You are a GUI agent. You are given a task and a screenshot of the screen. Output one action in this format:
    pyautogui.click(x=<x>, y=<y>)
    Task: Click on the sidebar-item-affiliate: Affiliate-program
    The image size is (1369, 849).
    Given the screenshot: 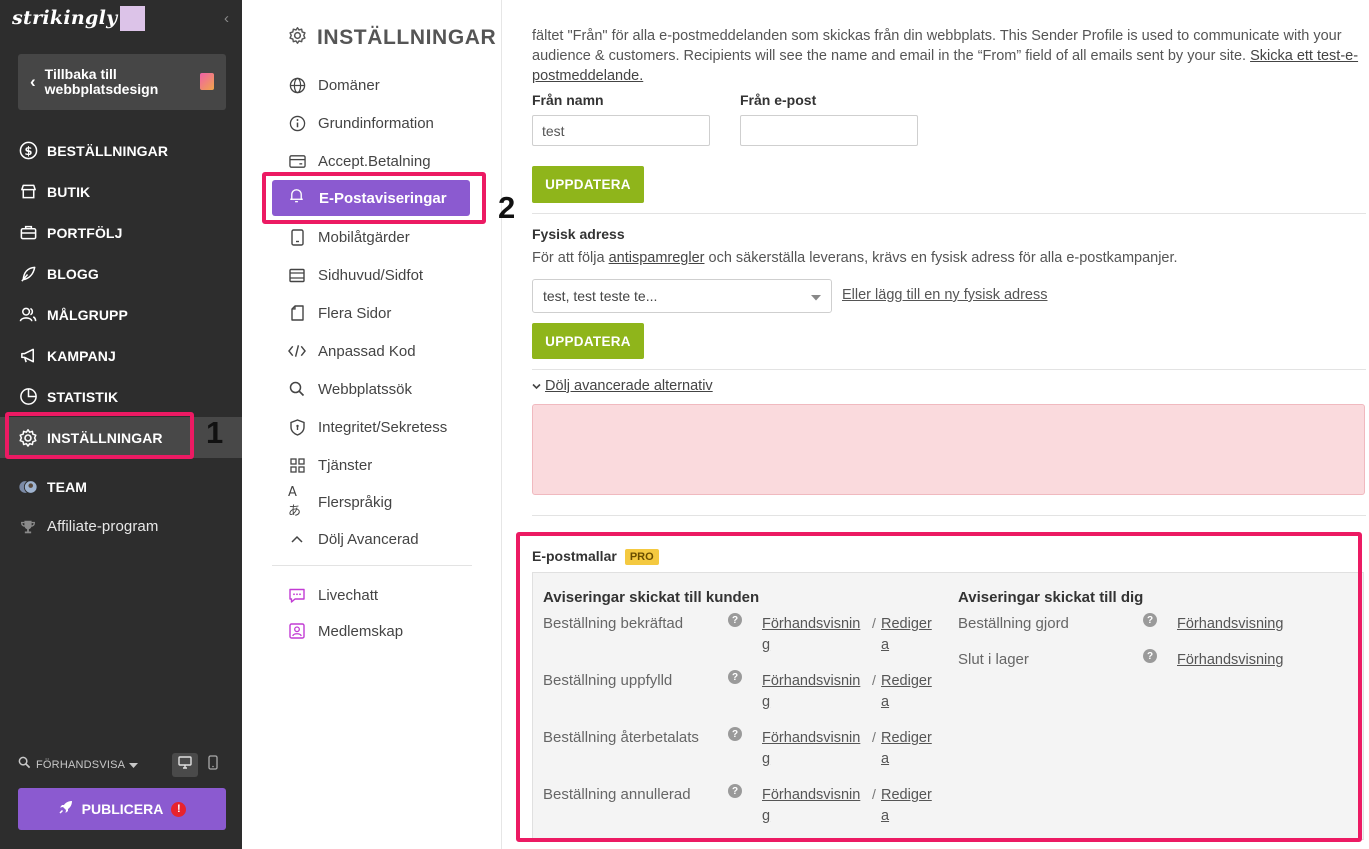 What is the action you would take?
    pyautogui.click(x=121, y=526)
    